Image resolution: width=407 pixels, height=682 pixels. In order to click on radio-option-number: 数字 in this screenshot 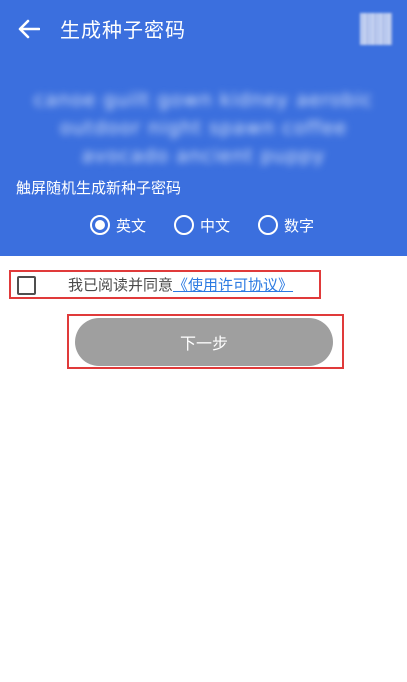, I will do `click(286, 225)`.